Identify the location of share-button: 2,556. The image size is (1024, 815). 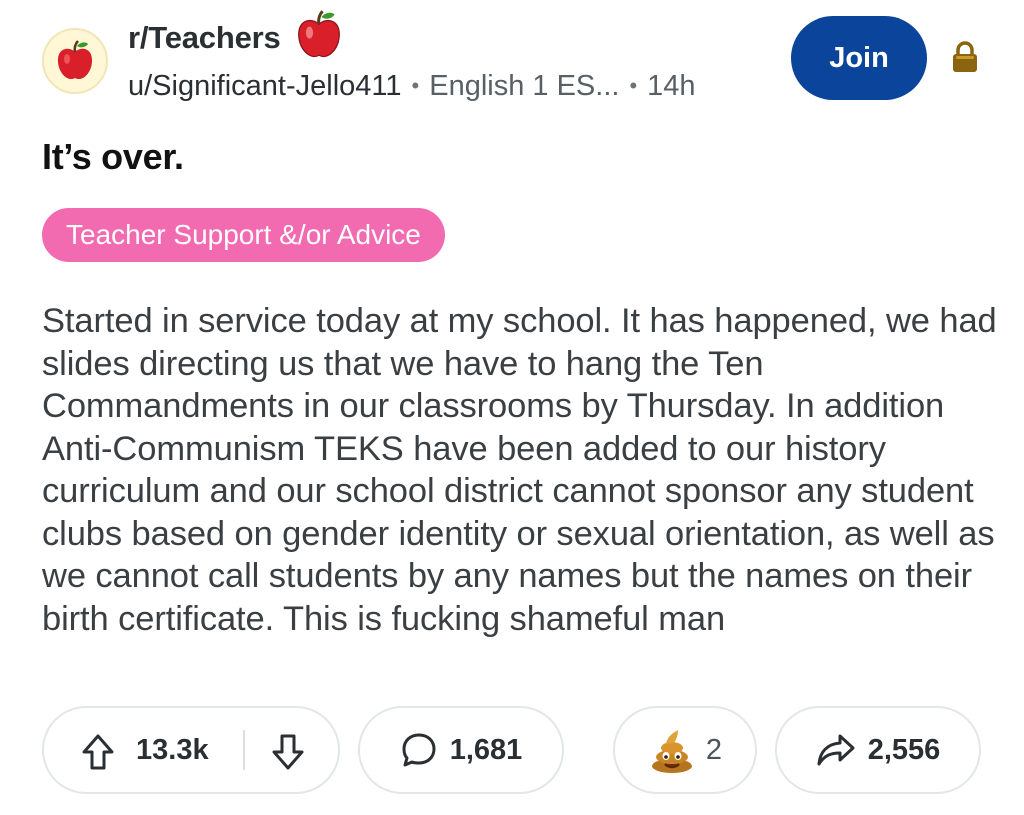
(878, 750).